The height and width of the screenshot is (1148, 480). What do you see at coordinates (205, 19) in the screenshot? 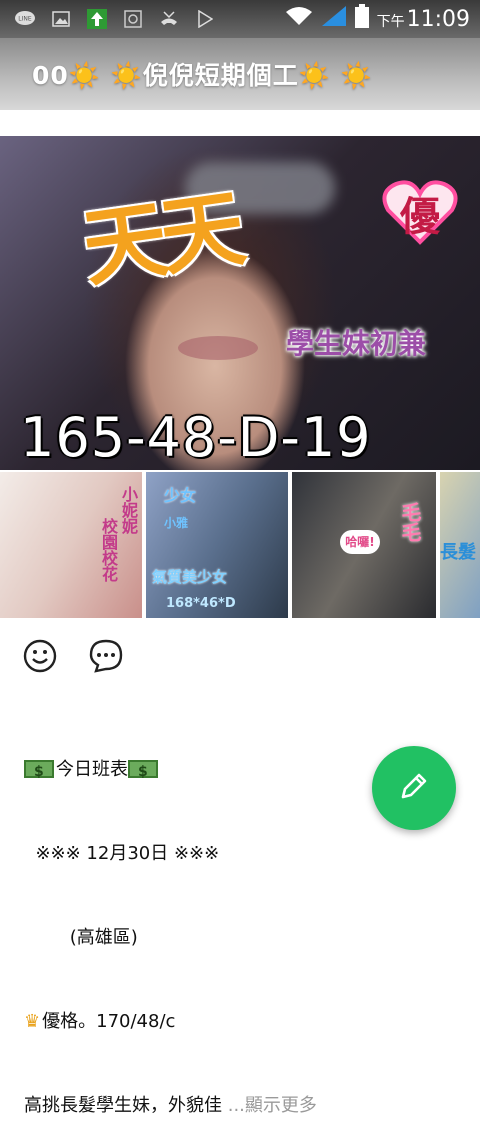
I see `play-store-icon` at bounding box center [205, 19].